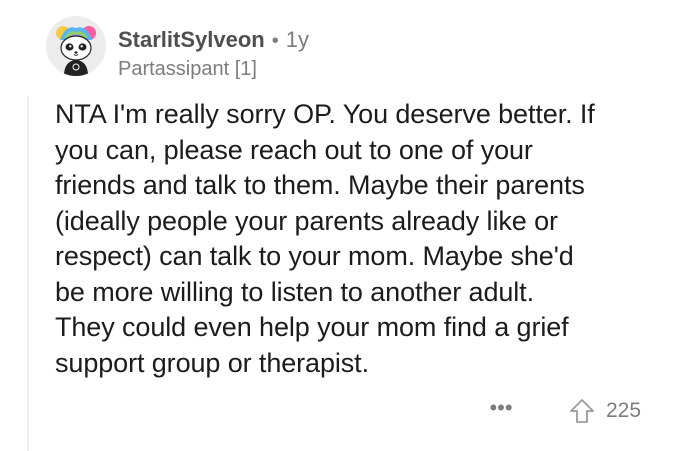 This screenshot has height=451, width=700. Describe the element at coordinates (76, 51) in the screenshot. I see `panda-avatar-icon` at that location.